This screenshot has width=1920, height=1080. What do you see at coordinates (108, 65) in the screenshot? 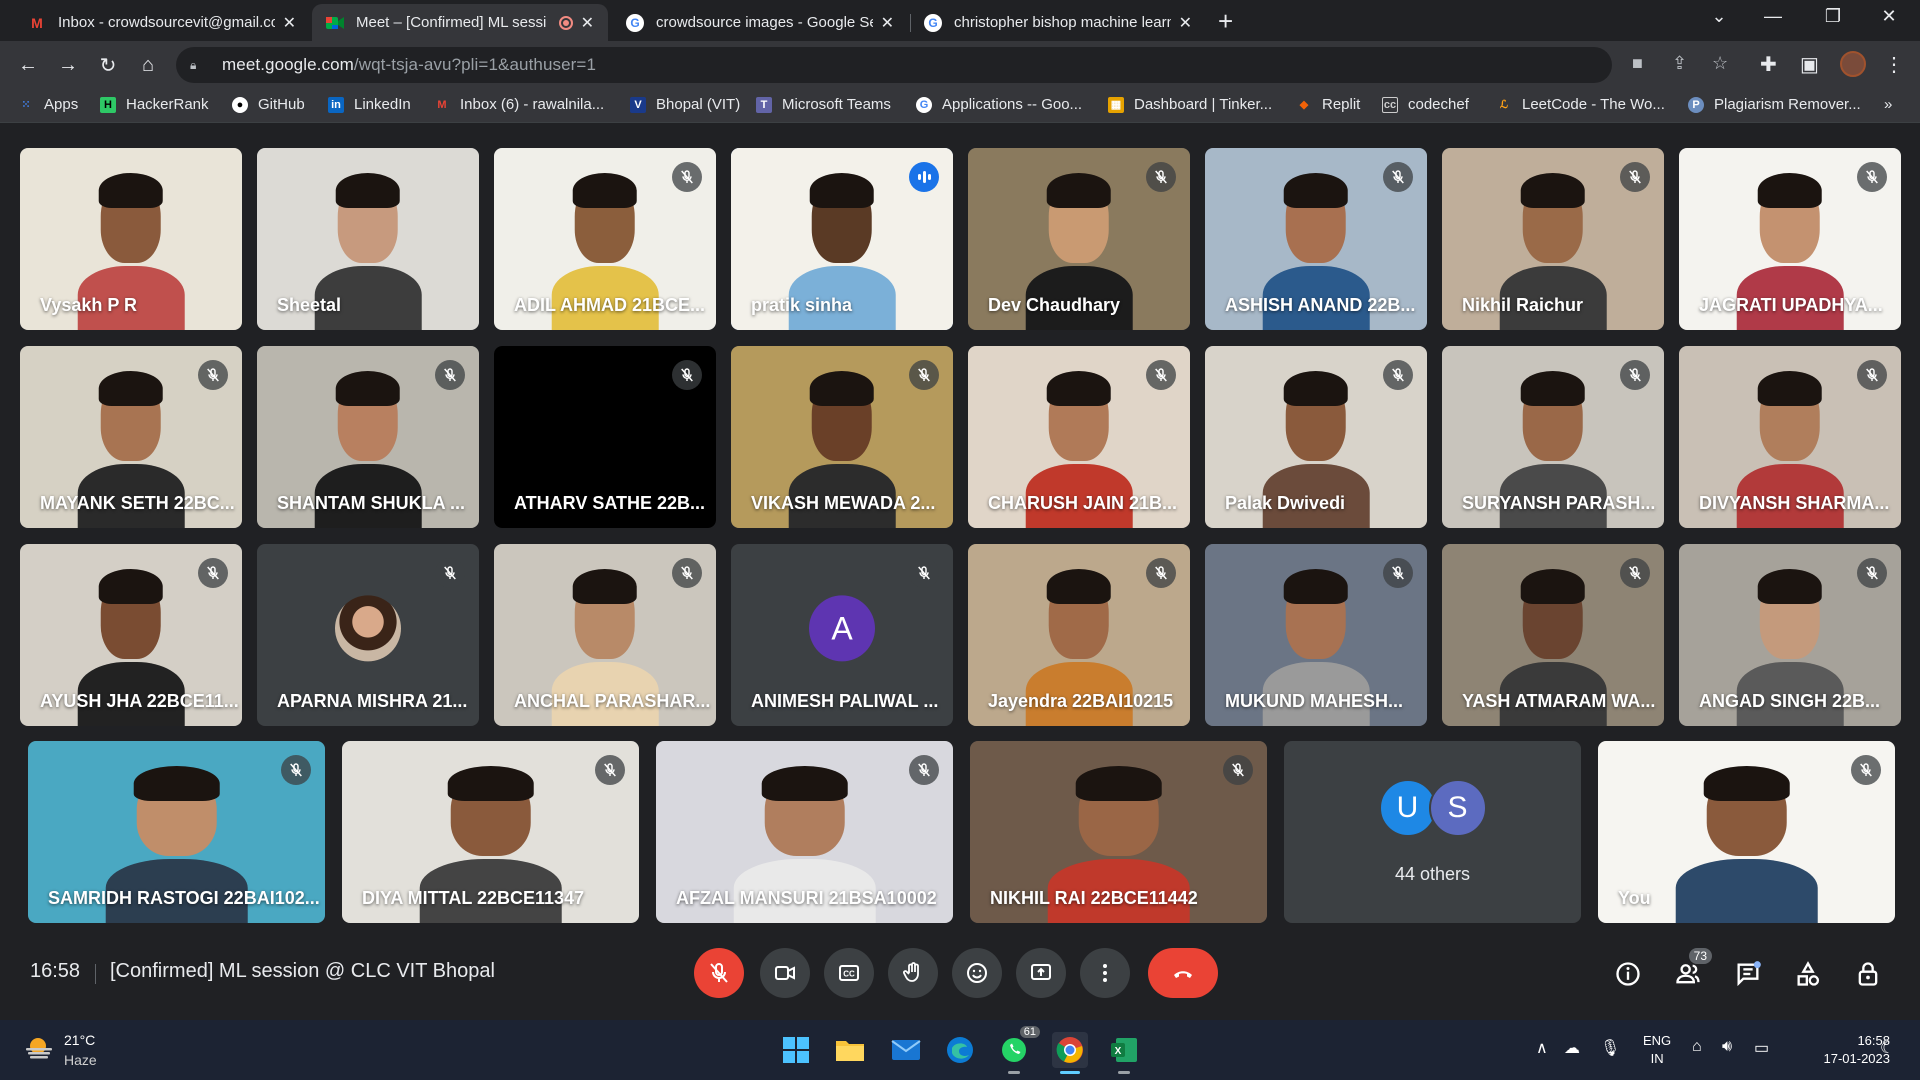
I see `reload-icon: ↻` at bounding box center [108, 65].